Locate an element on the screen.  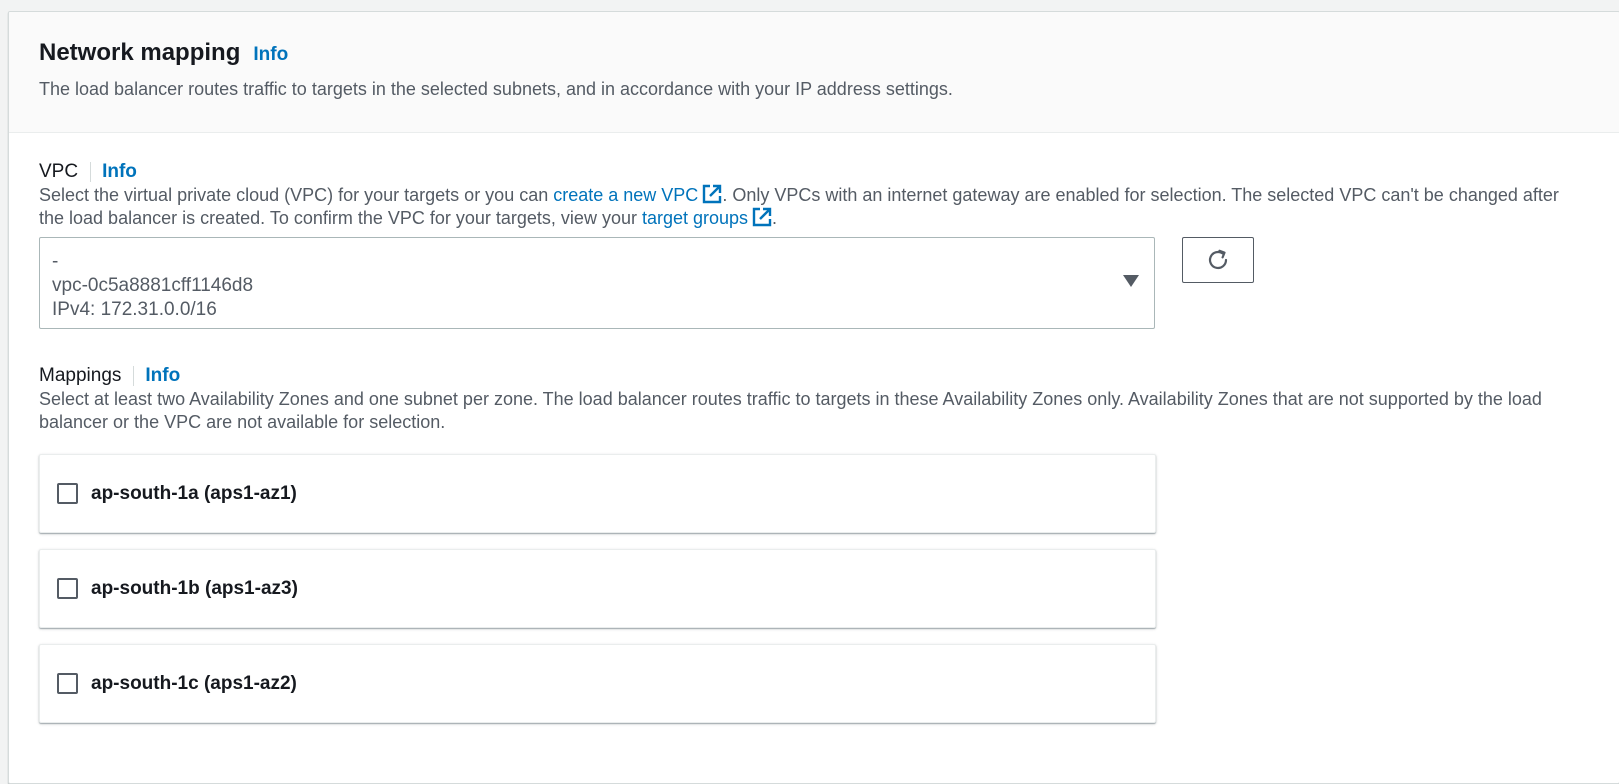
caret-down-icon is located at coordinates (1131, 281).